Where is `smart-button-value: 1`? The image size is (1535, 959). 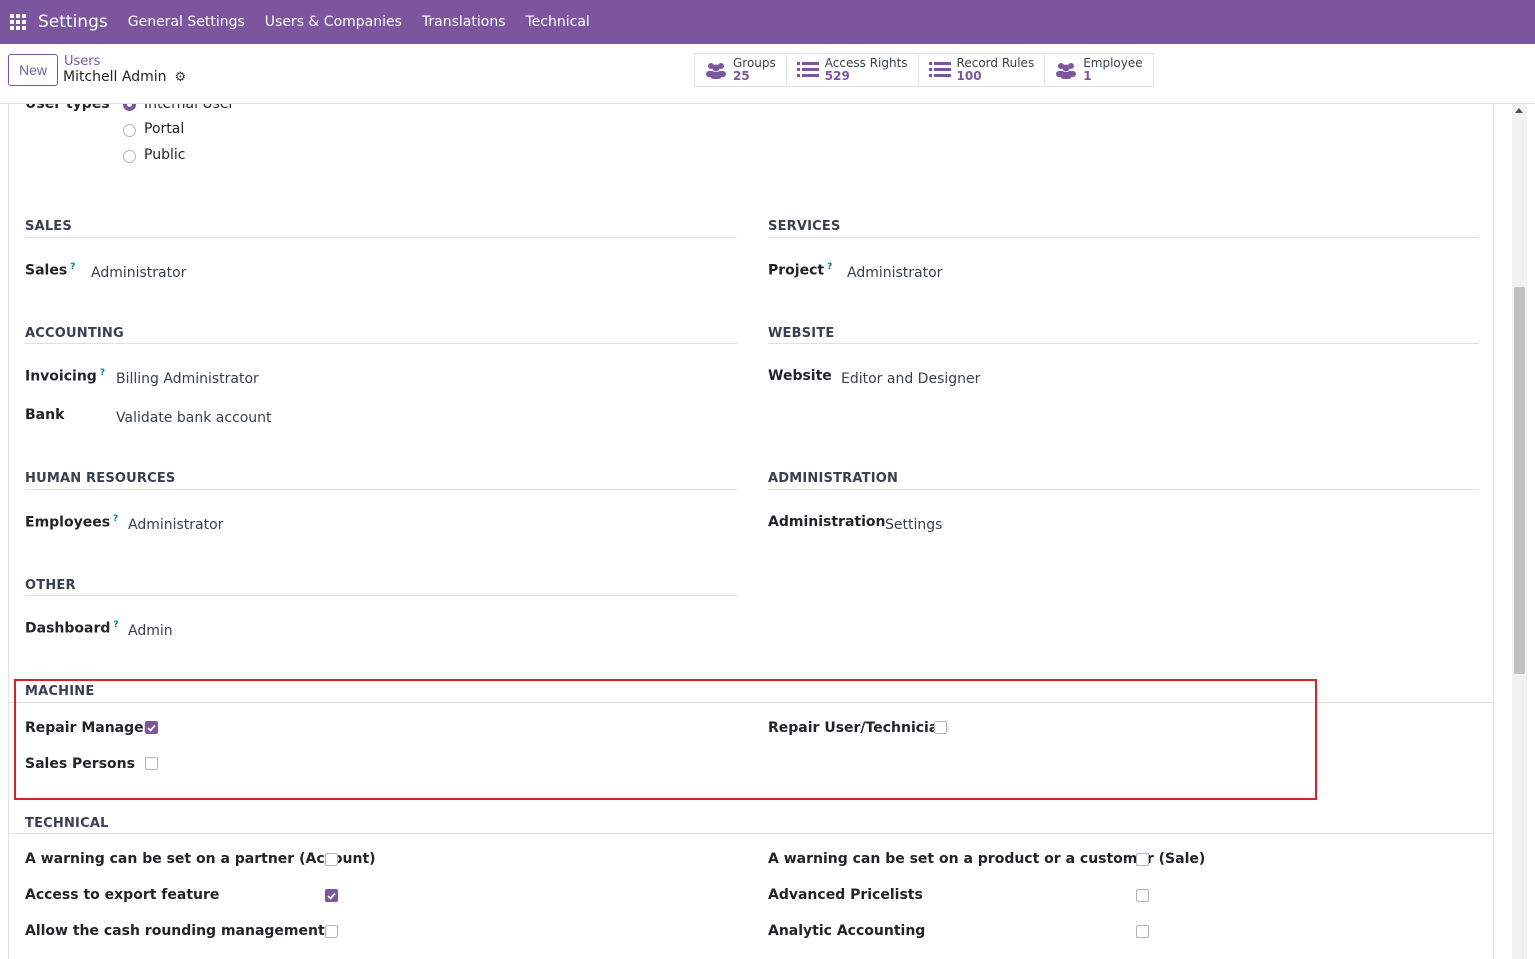
smart-button-value: 1 is located at coordinates (1087, 76).